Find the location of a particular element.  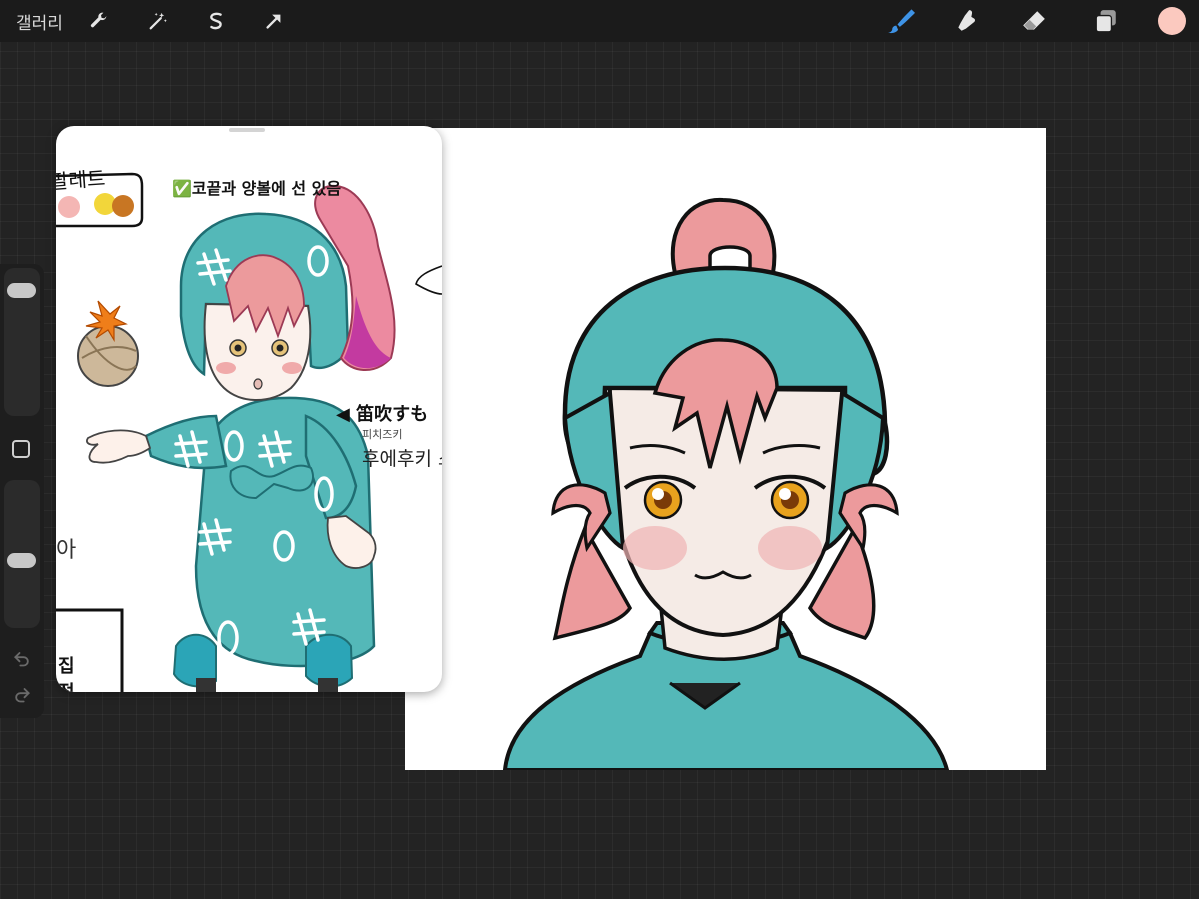

brush-size-slider is located at coordinates (22, 342).